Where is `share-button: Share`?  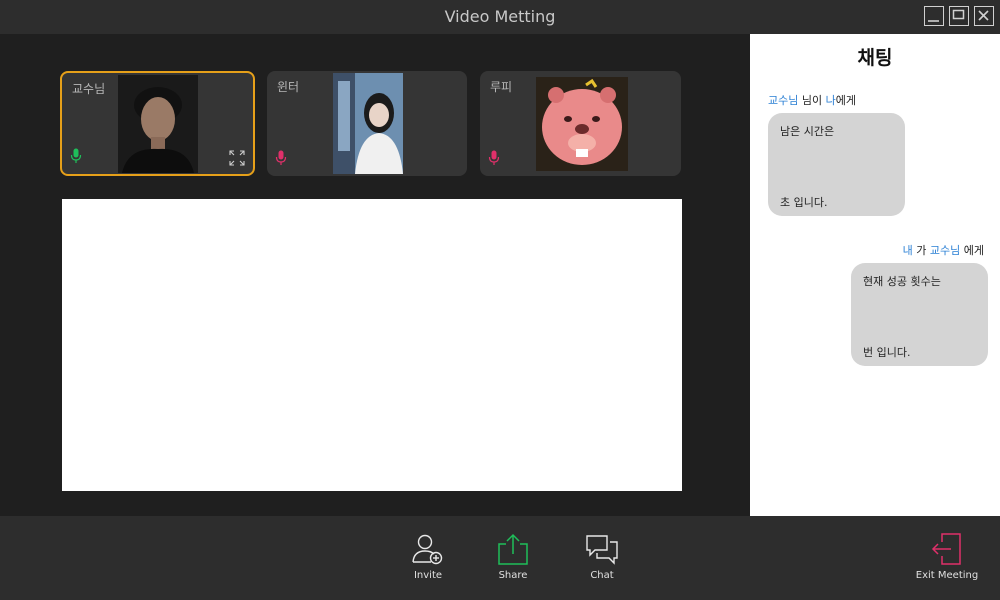 share-button: Share is located at coordinates (513, 556).